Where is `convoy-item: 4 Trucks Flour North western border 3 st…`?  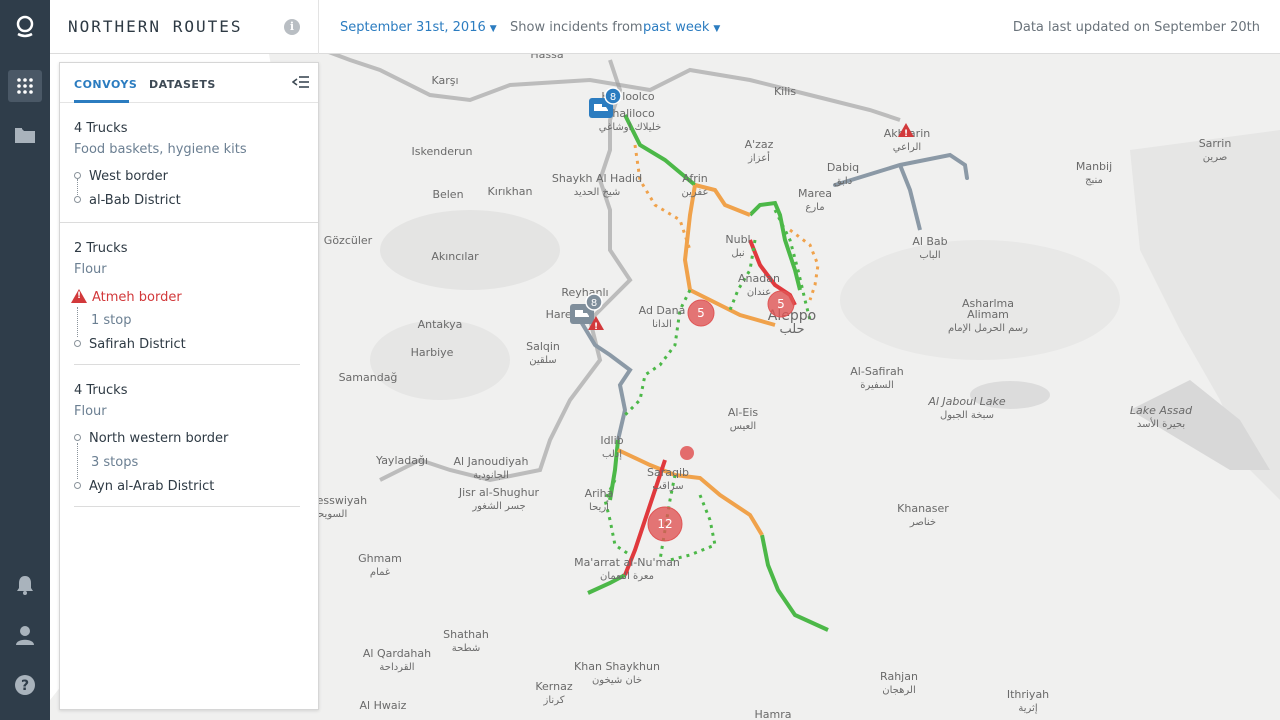 convoy-item: 4 Trucks Flour North western border 3 st… is located at coordinates (189, 435).